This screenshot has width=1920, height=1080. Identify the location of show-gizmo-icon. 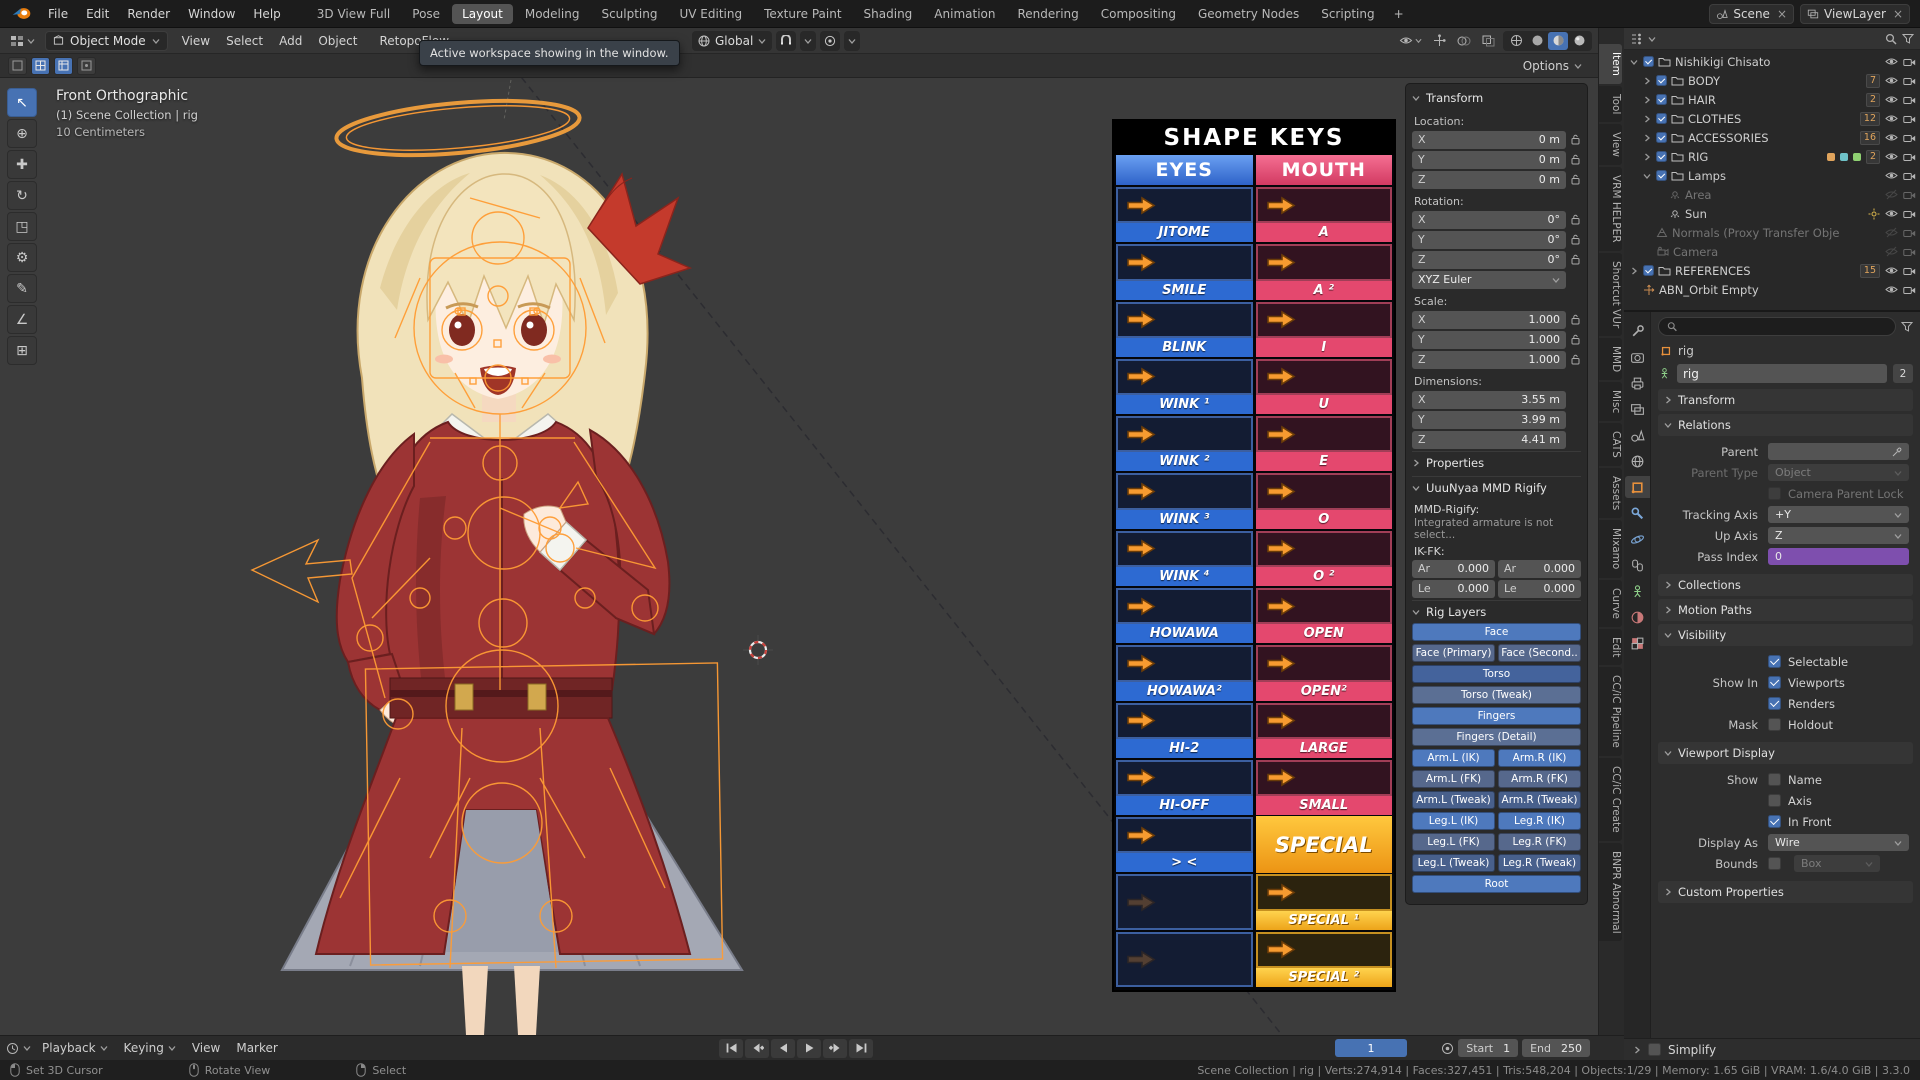
(1439, 40).